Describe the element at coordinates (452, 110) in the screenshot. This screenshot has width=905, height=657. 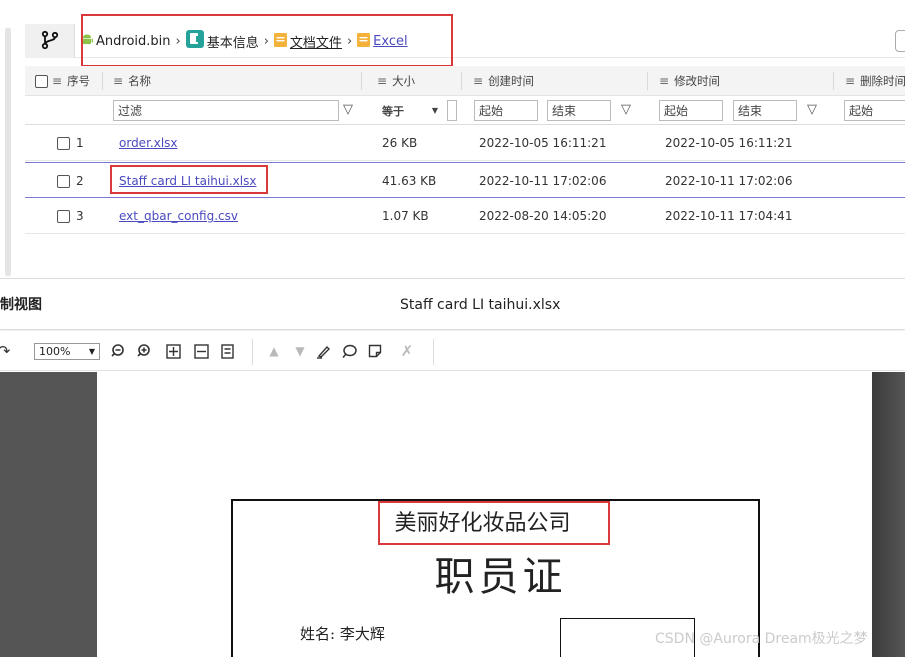
I see `size-value-input` at that location.